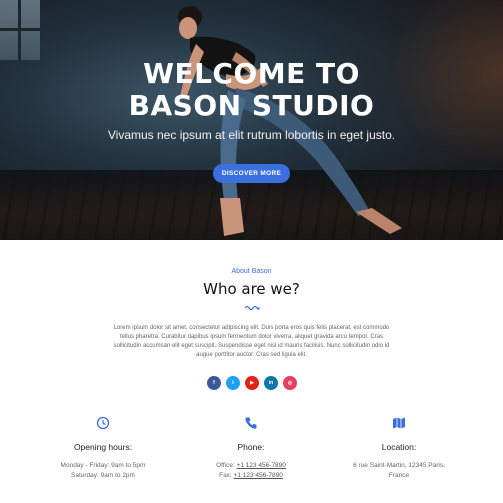 This screenshot has width=503, height=503. What do you see at coordinates (103, 465) in the screenshot?
I see `opening-hours-weekdays: Monday - Friday: 9am to 5pm` at bounding box center [103, 465].